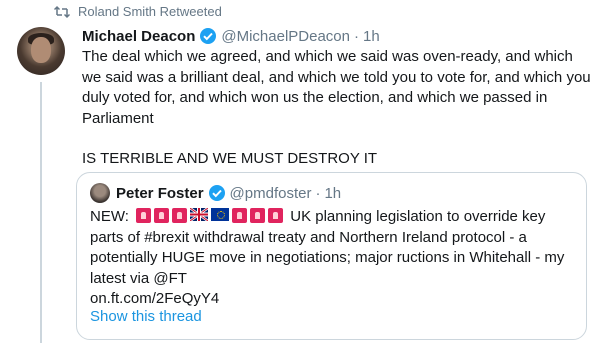 The image size is (604, 343). I want to click on tweet-header: Michael Deacon @MichaelPDeacon · 1h, so click(231, 36).